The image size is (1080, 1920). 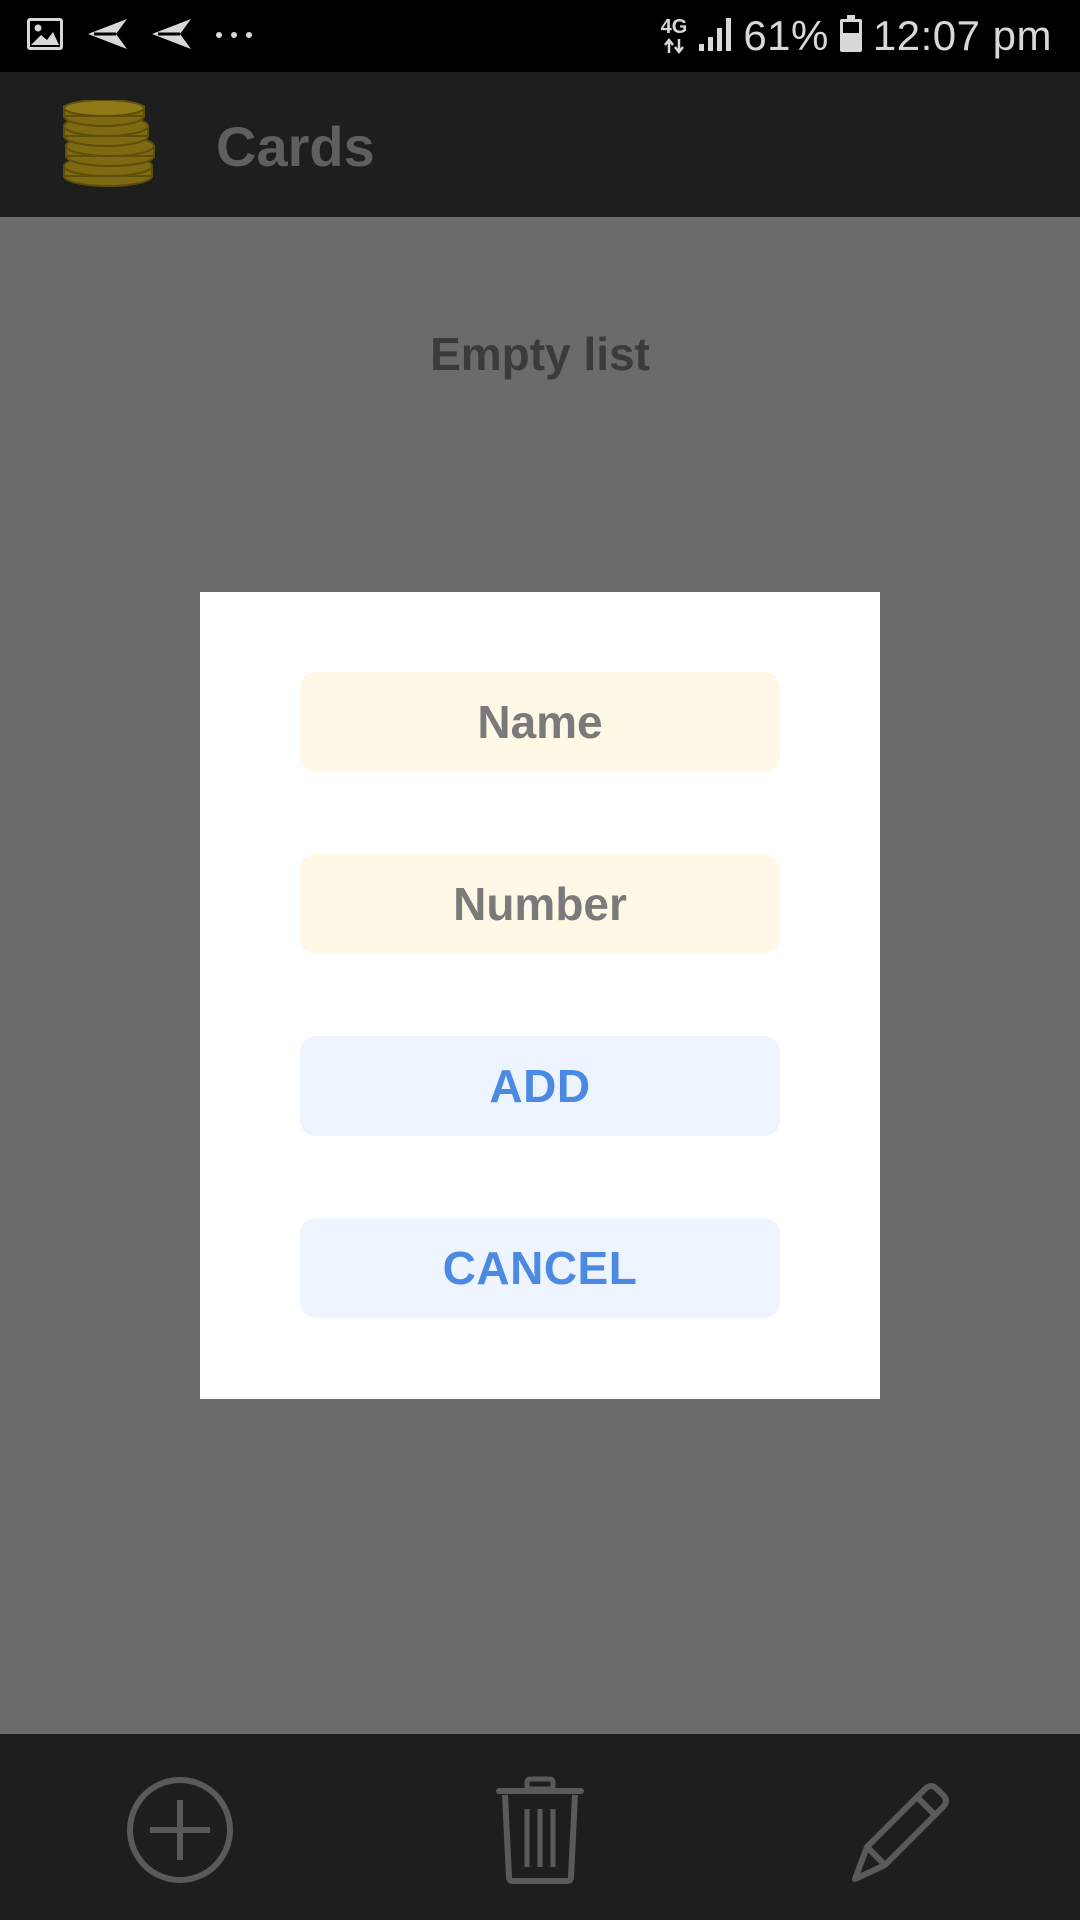 I want to click on bottom-toolbar, so click(x=540, y=1827).